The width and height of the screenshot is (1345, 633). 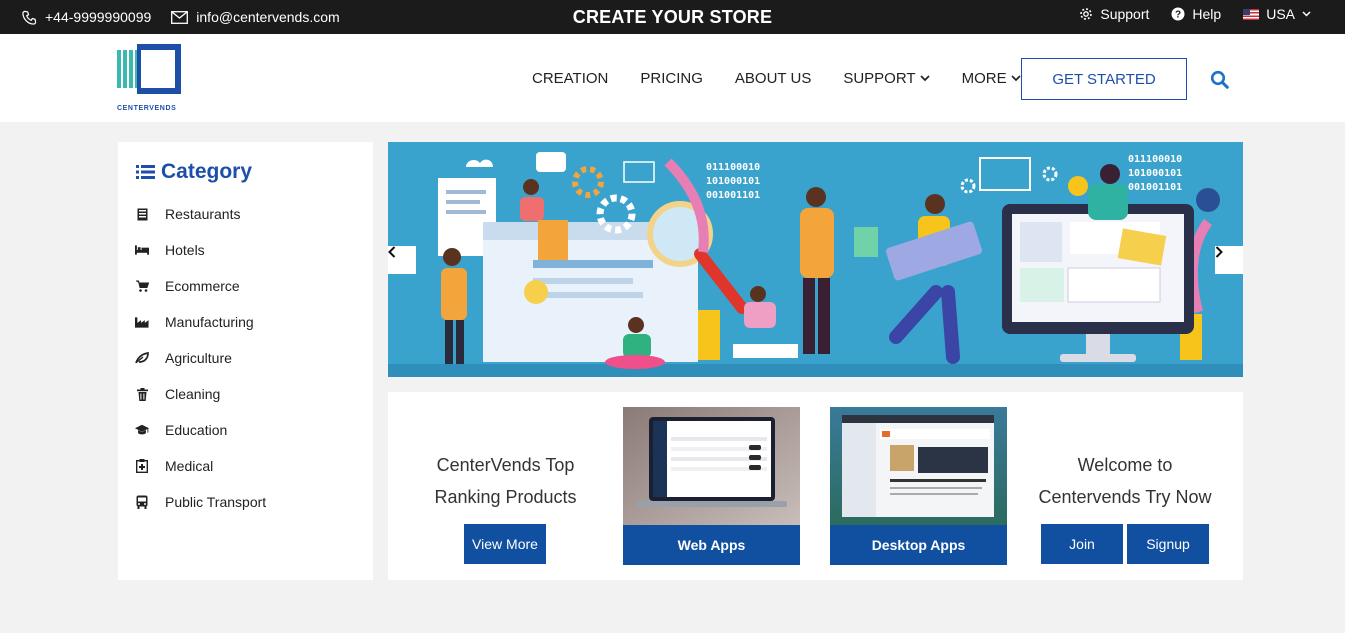 What do you see at coordinates (1220, 80) in the screenshot?
I see `search-icon` at bounding box center [1220, 80].